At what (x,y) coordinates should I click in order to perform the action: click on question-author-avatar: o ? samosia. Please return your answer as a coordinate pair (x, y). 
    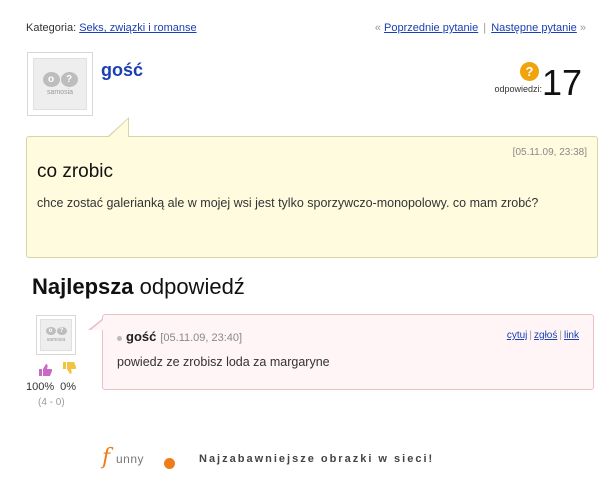
    Looking at the image, I should click on (60, 84).